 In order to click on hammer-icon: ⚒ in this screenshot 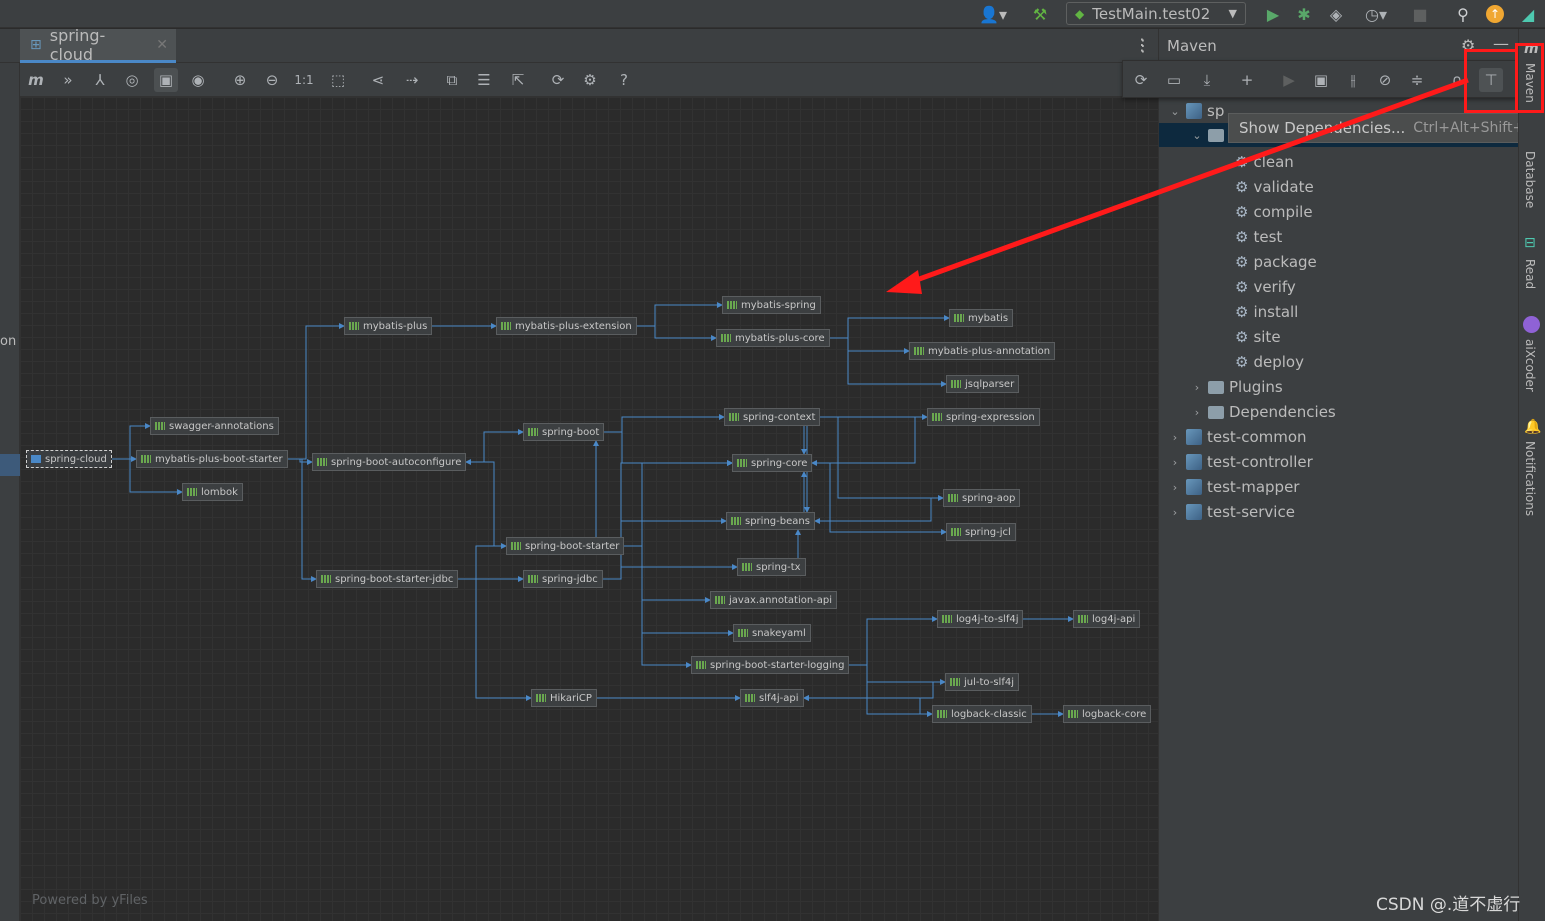, I will do `click(1040, 14)`.